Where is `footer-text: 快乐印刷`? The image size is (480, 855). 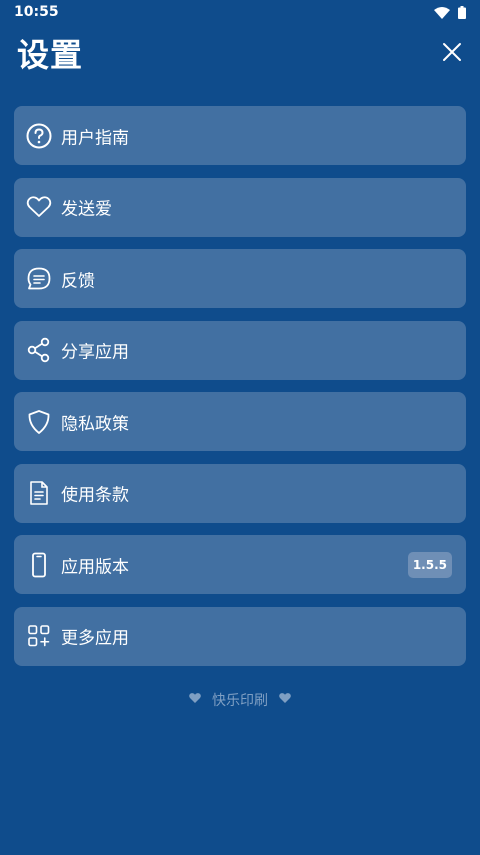 footer-text: 快乐印刷 is located at coordinates (240, 701).